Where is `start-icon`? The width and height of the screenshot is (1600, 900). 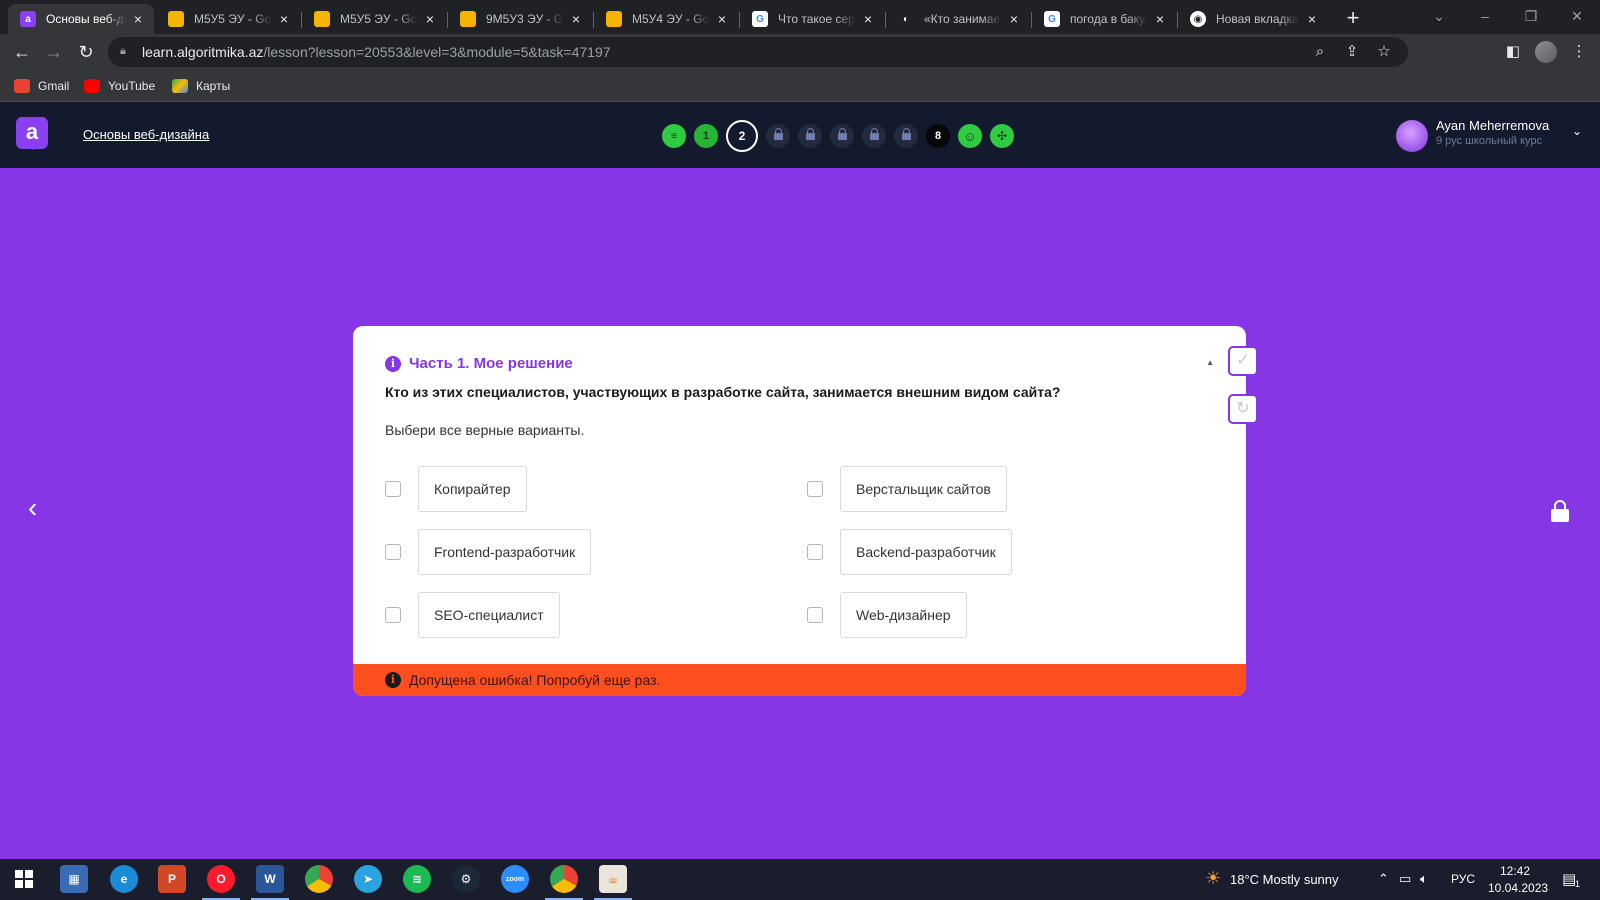
start-icon is located at coordinates (24, 879).